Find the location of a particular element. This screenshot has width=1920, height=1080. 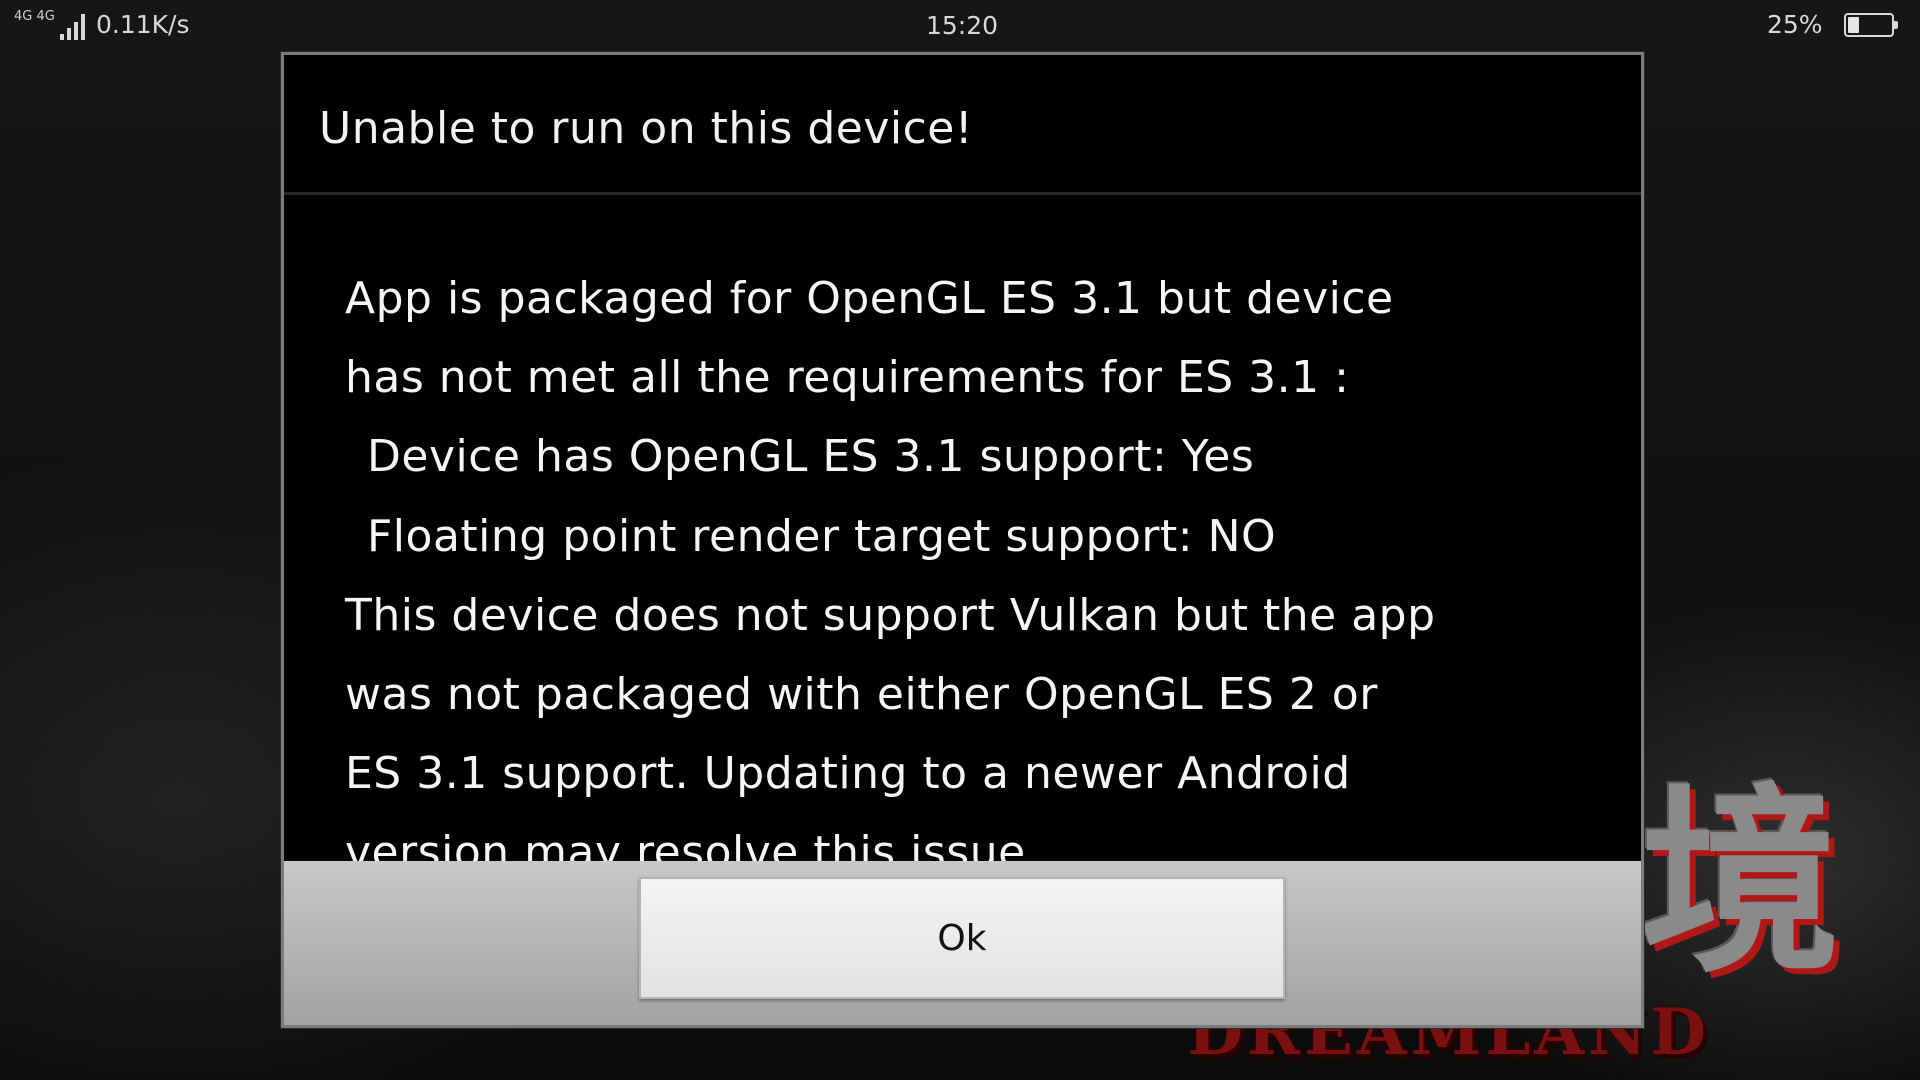

signal-icon: 4G 4G is located at coordinates (49, 25).